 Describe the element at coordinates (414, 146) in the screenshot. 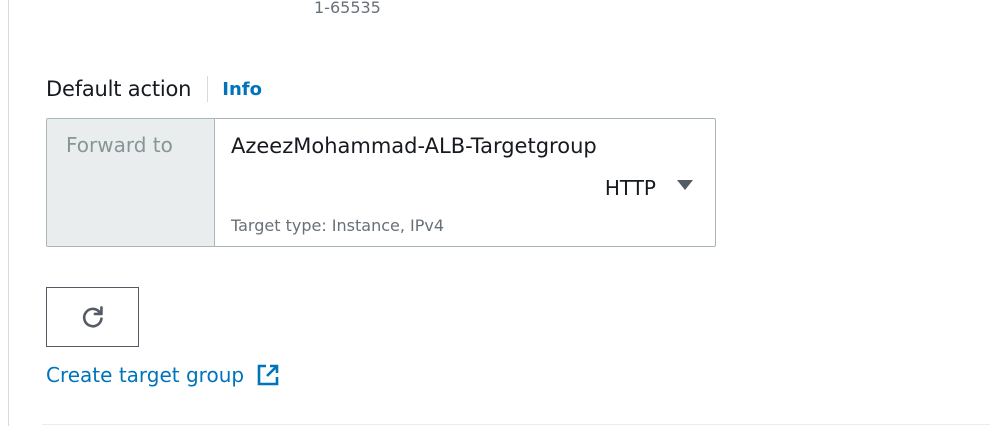

I see `target-group-name: AzeezMohammad-ALB-Targetgroup` at that location.